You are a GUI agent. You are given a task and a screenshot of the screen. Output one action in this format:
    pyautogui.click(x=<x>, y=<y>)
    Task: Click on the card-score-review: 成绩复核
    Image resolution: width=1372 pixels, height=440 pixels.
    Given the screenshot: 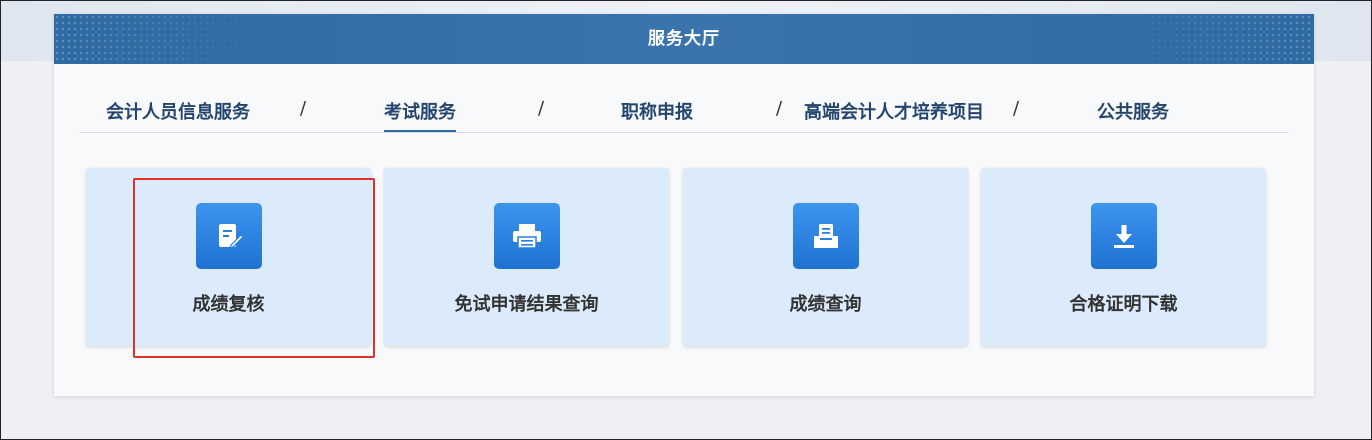 What is the action you would take?
    pyautogui.click(x=228, y=257)
    